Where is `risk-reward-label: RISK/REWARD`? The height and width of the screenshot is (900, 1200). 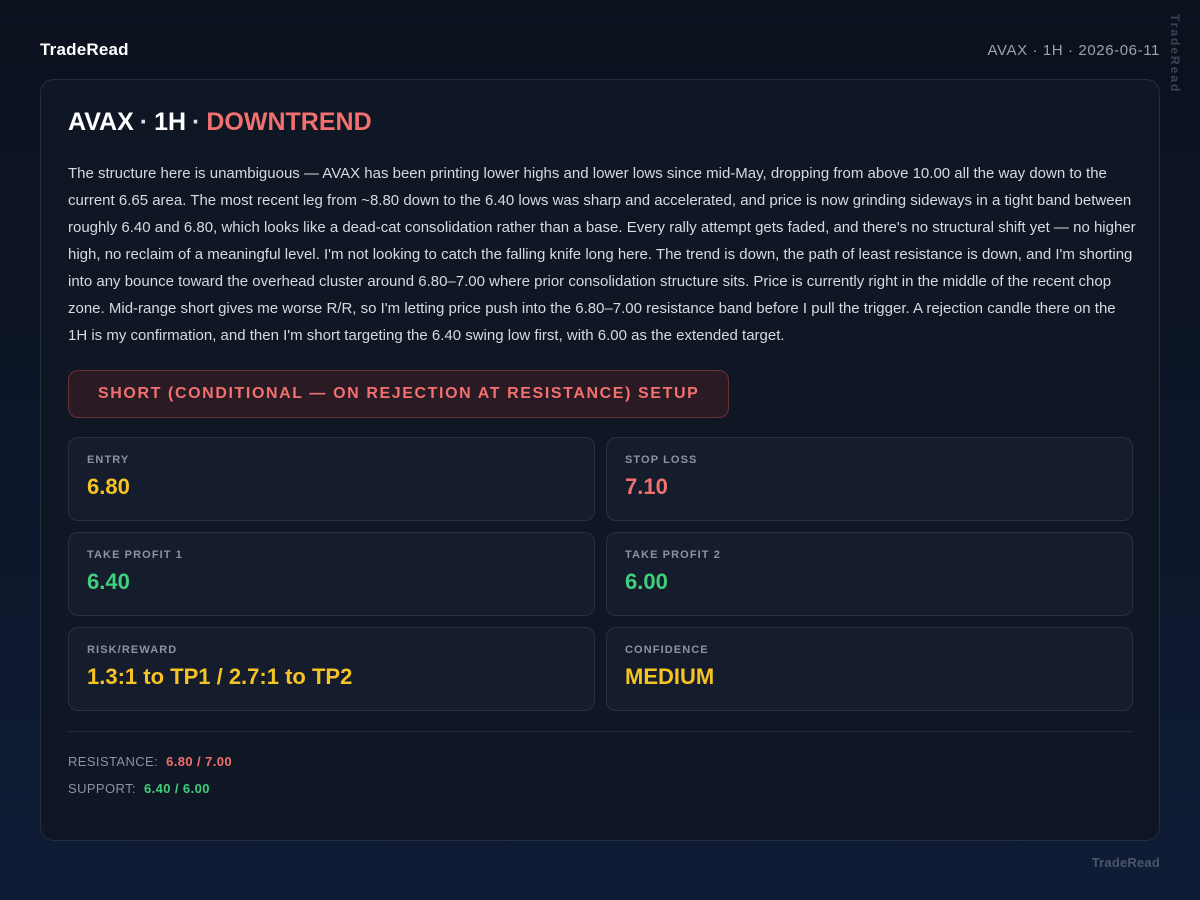 risk-reward-label: RISK/REWARD is located at coordinates (132, 650).